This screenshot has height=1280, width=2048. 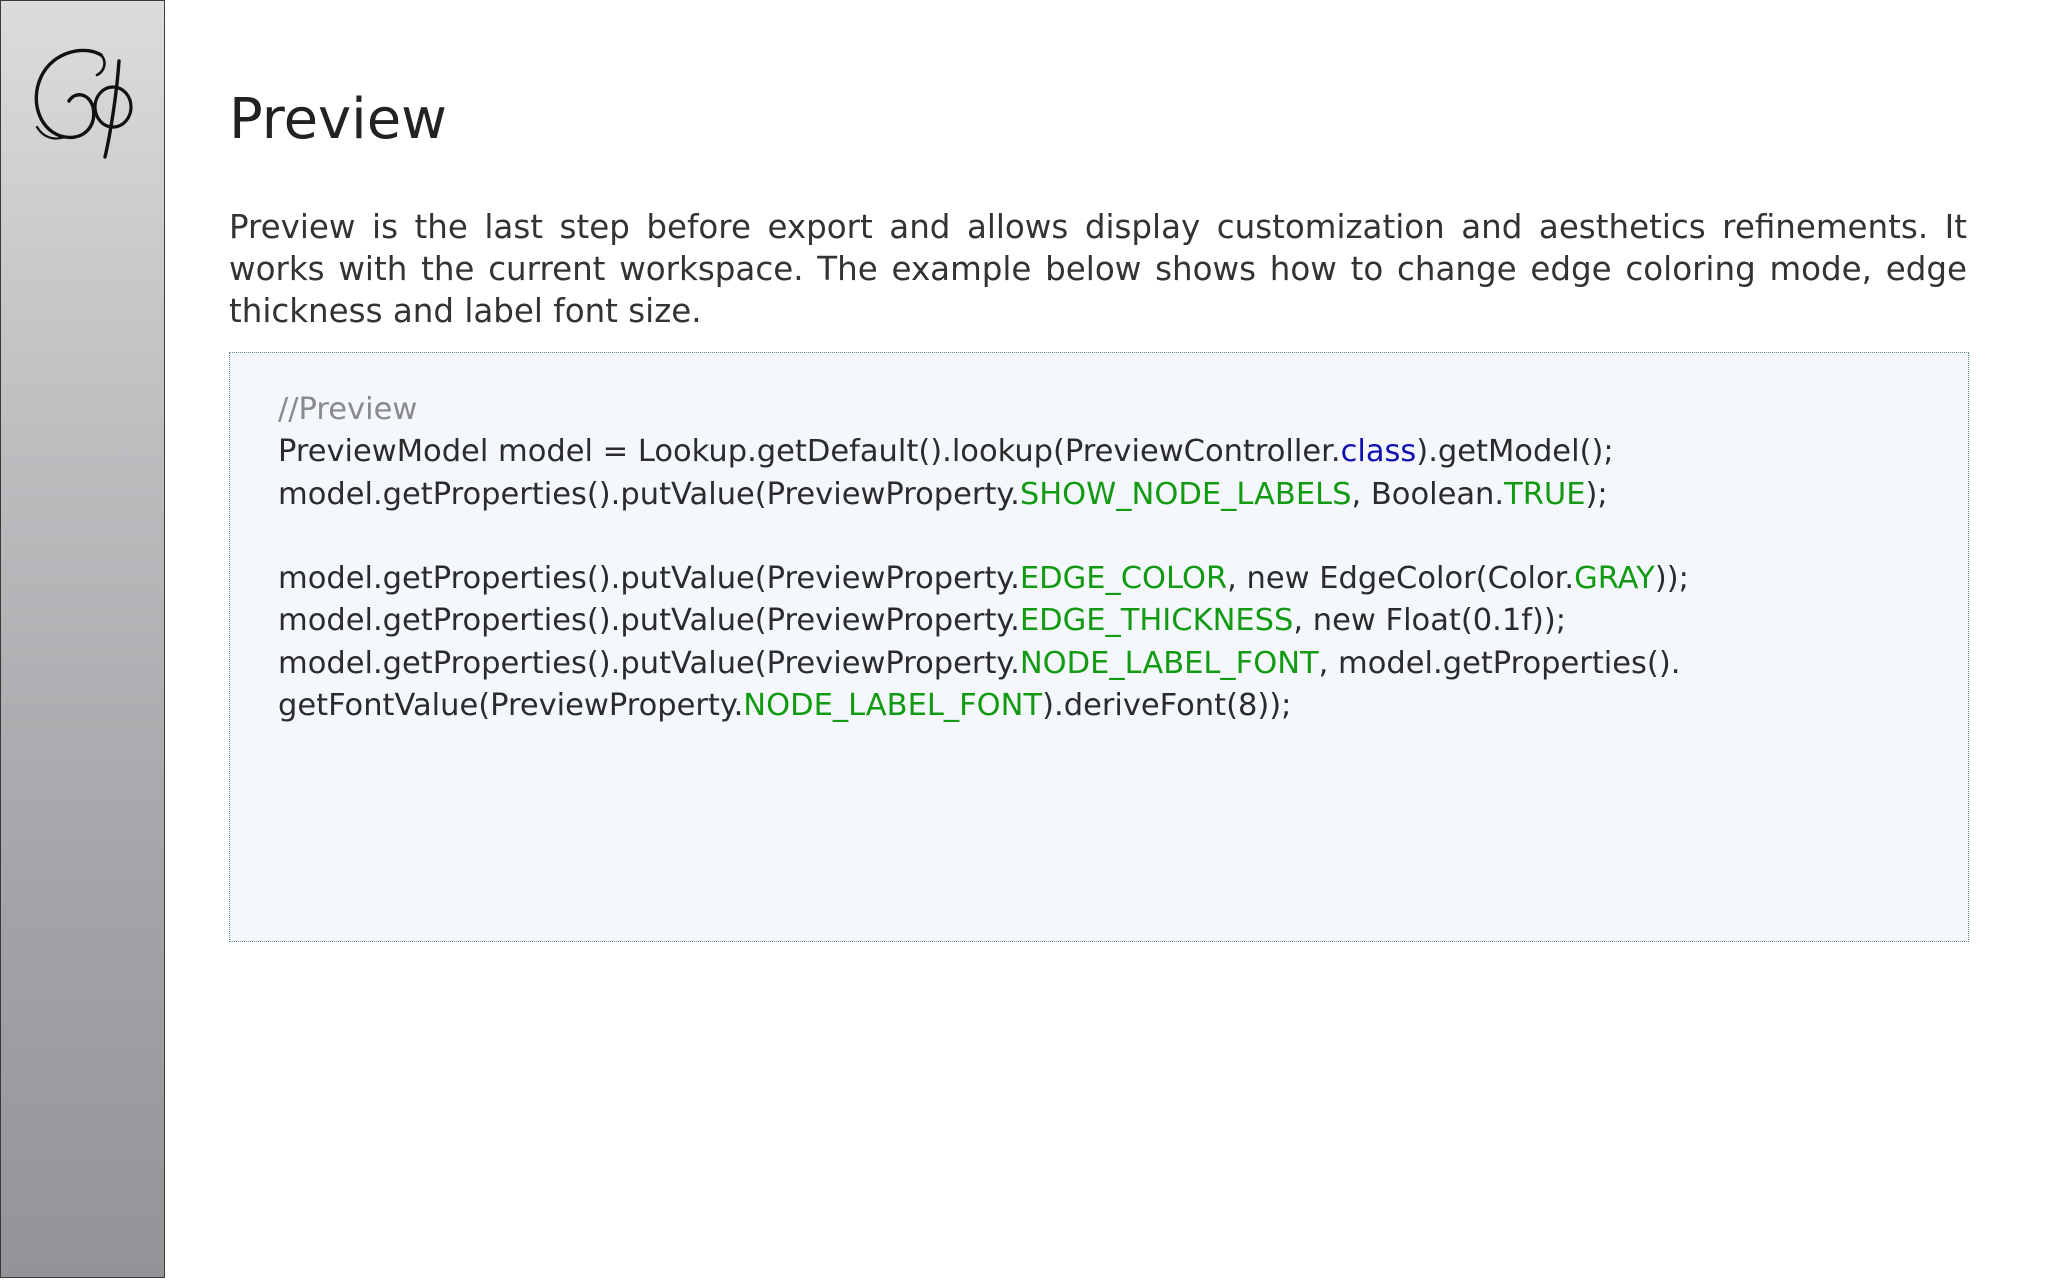 What do you see at coordinates (1515, 452) in the screenshot?
I see `code-token-plain: ).getModel();` at bounding box center [1515, 452].